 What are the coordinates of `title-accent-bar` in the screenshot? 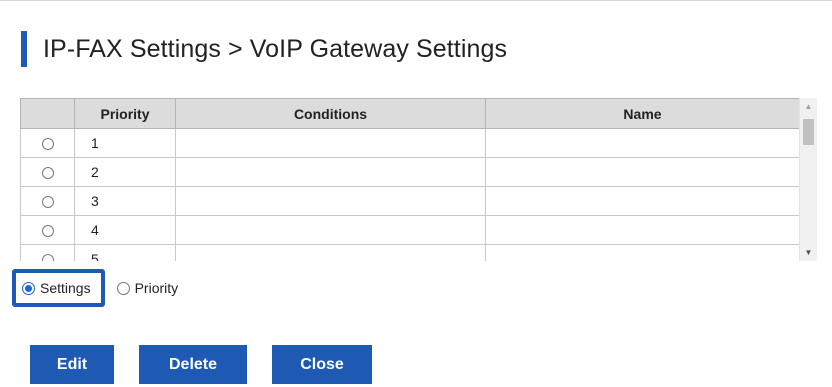 It's located at (24, 49).